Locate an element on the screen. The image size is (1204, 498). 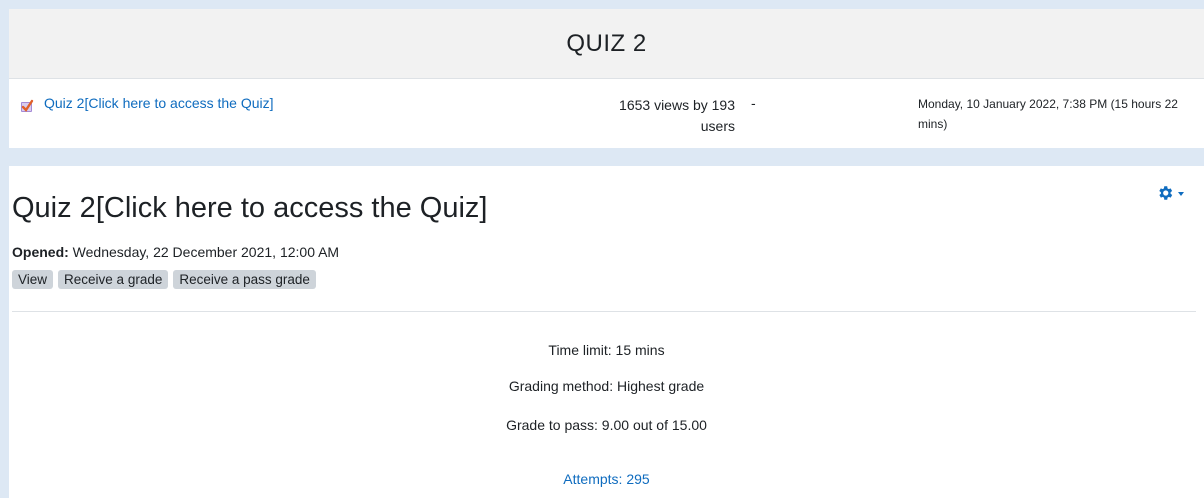
grade-to-pass: Grade to pass: 9.00 out of 15.00 is located at coordinates (606, 425).